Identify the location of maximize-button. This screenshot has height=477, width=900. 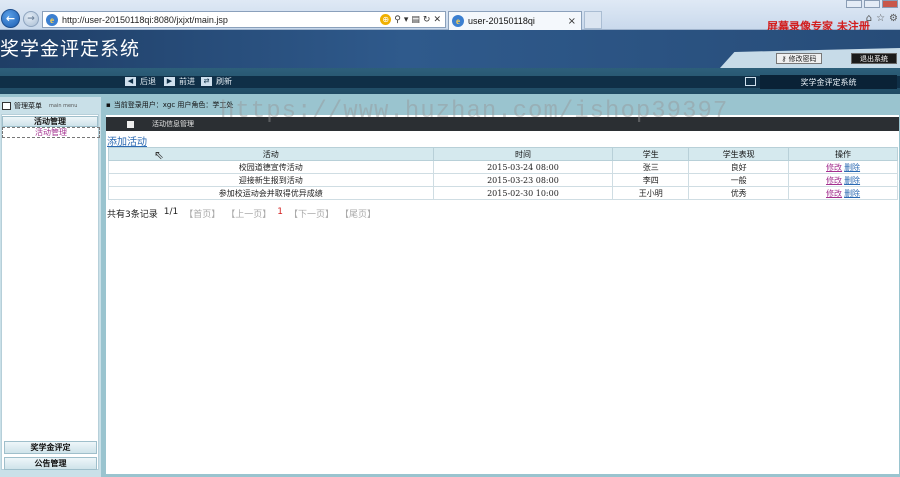
(872, 4).